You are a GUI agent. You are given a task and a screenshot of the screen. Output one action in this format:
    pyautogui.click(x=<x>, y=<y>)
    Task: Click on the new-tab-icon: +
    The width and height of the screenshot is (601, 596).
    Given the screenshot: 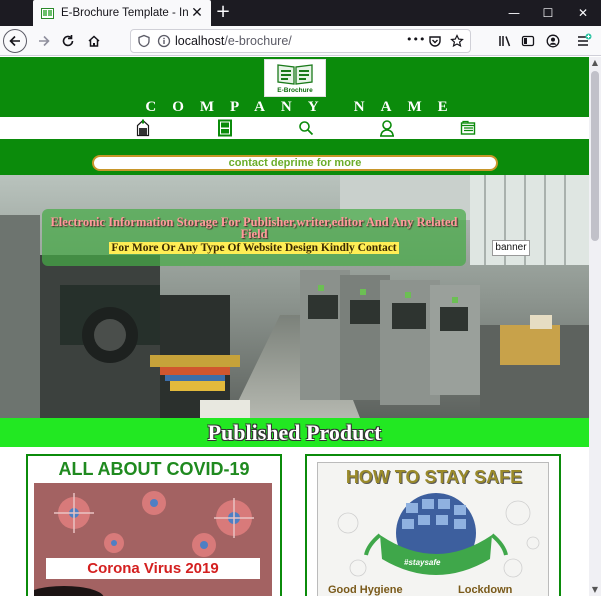 What is the action you would take?
    pyautogui.click(x=223, y=13)
    